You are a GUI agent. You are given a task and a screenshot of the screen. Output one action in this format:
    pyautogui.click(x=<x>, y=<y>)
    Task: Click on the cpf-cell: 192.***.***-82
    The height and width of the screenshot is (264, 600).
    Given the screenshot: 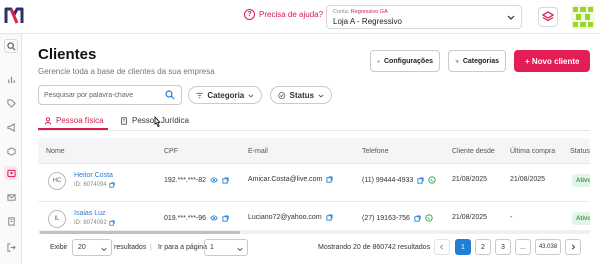 What is the action you would take?
    pyautogui.click(x=196, y=180)
    